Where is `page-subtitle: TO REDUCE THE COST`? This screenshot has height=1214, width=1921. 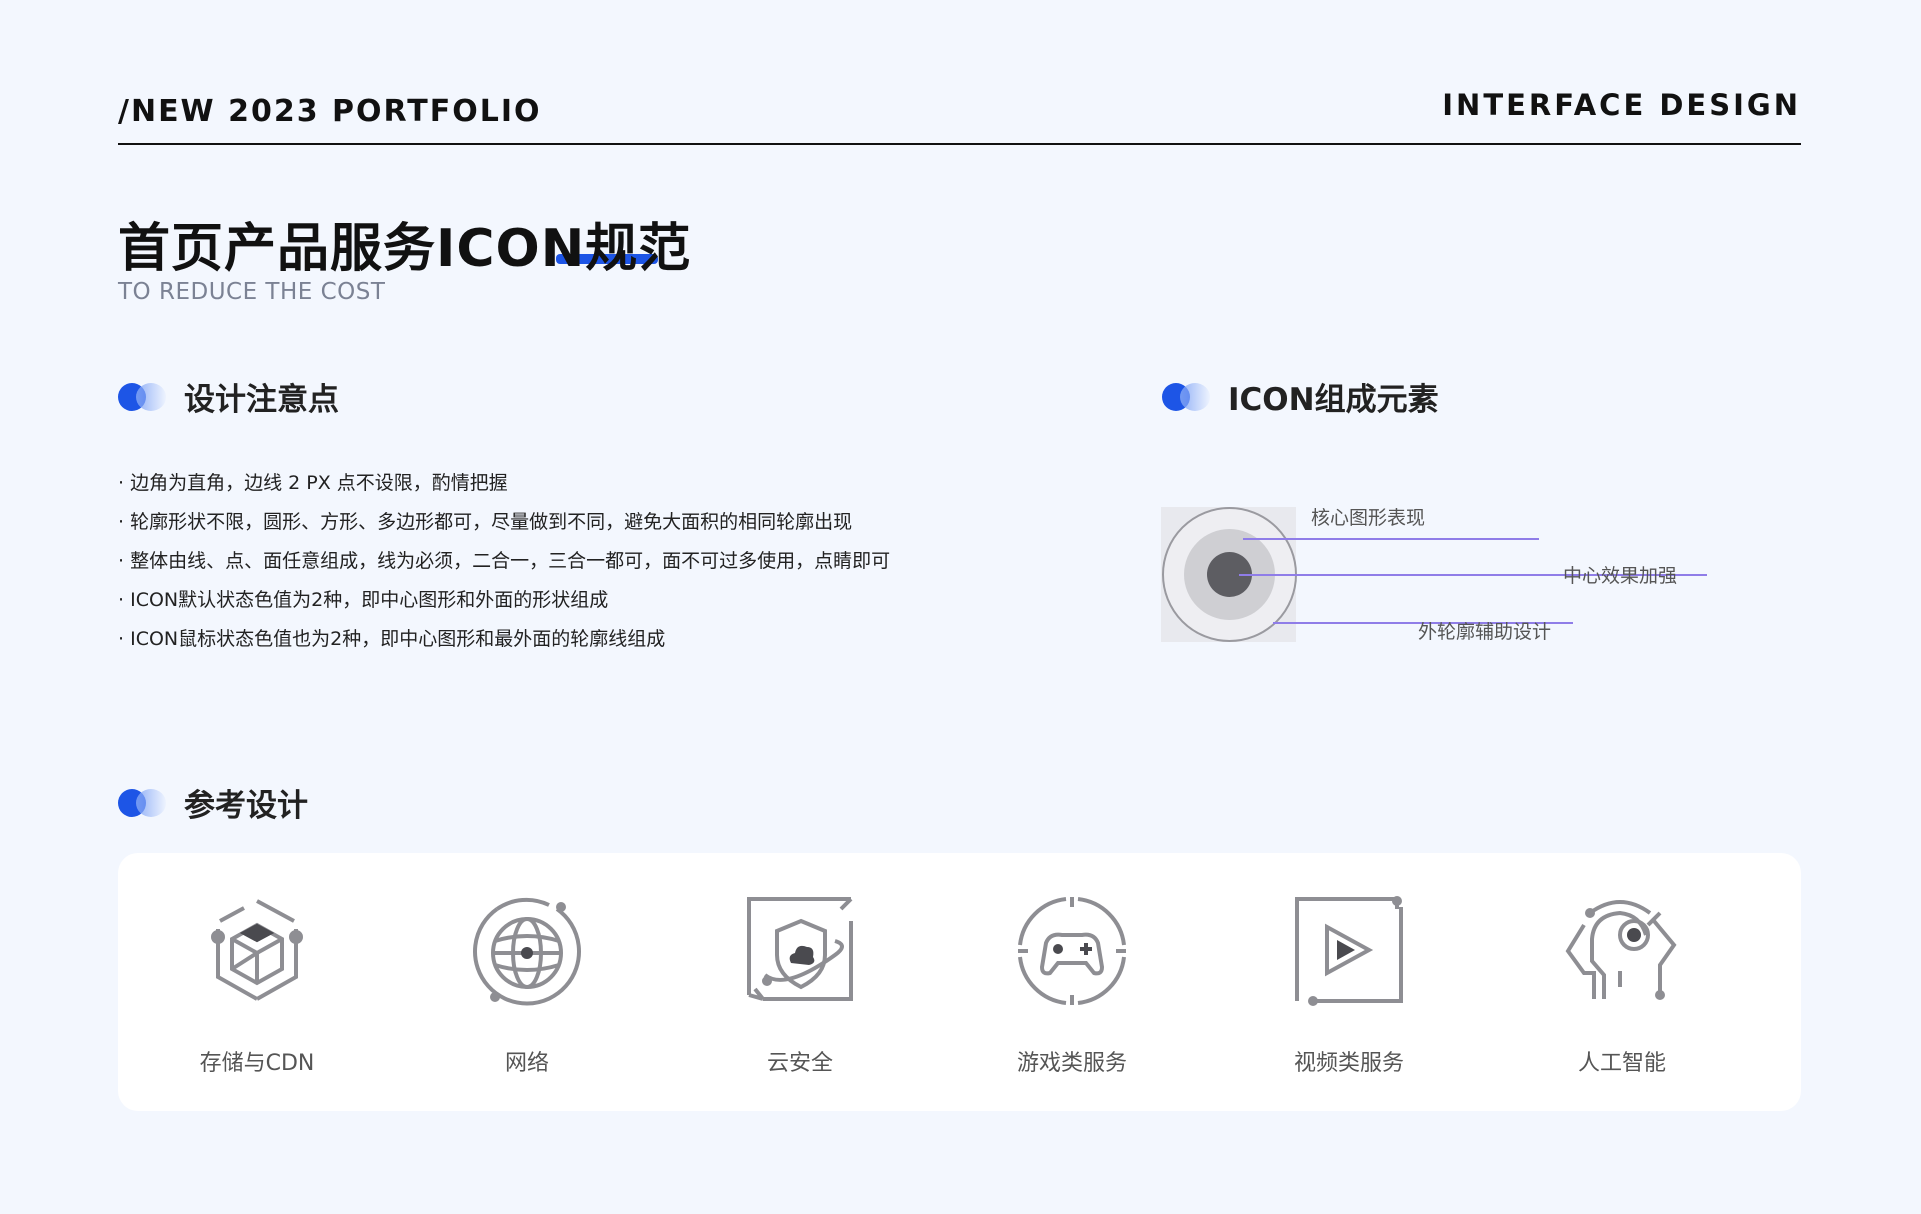 page-subtitle: TO REDUCE THE COST is located at coordinates (252, 292).